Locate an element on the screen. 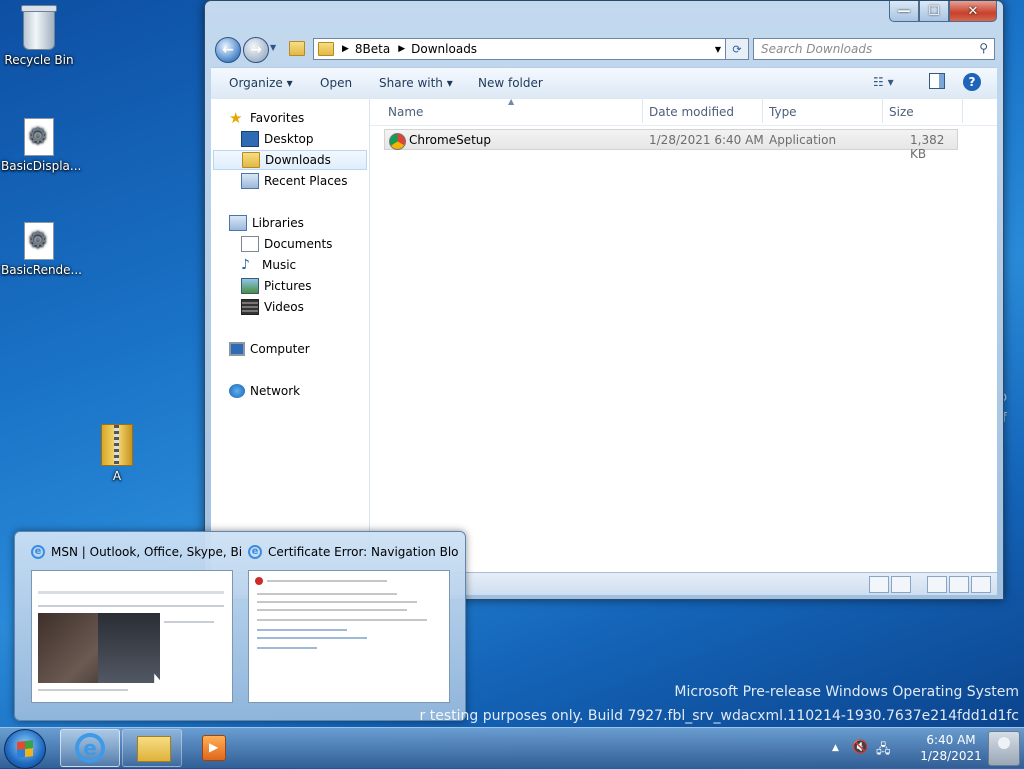 Image resolution: width=1024 pixels, height=769 pixels. clock: 6:40 AM 1/28/2021 is located at coordinates (951, 748).